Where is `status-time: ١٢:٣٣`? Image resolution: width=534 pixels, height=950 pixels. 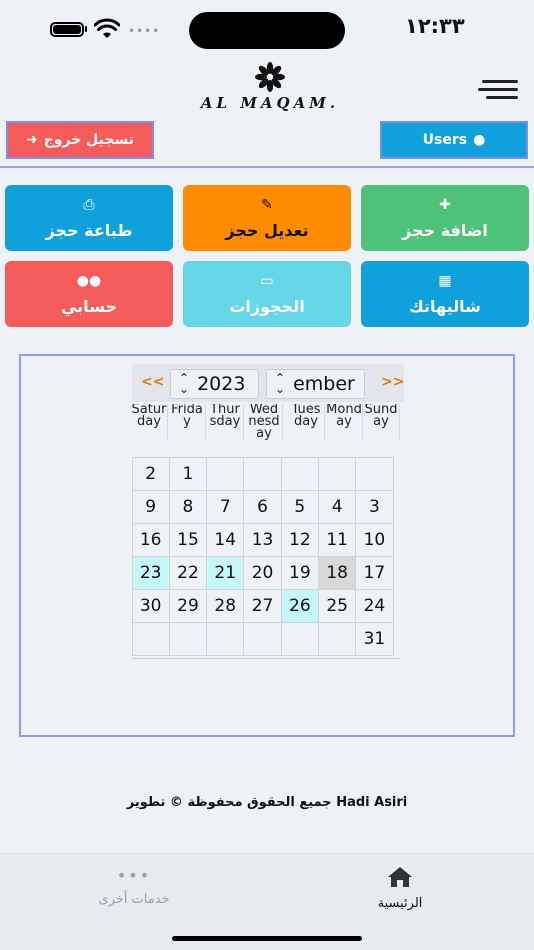 status-time: ١٢:٣٣ is located at coordinates (435, 26).